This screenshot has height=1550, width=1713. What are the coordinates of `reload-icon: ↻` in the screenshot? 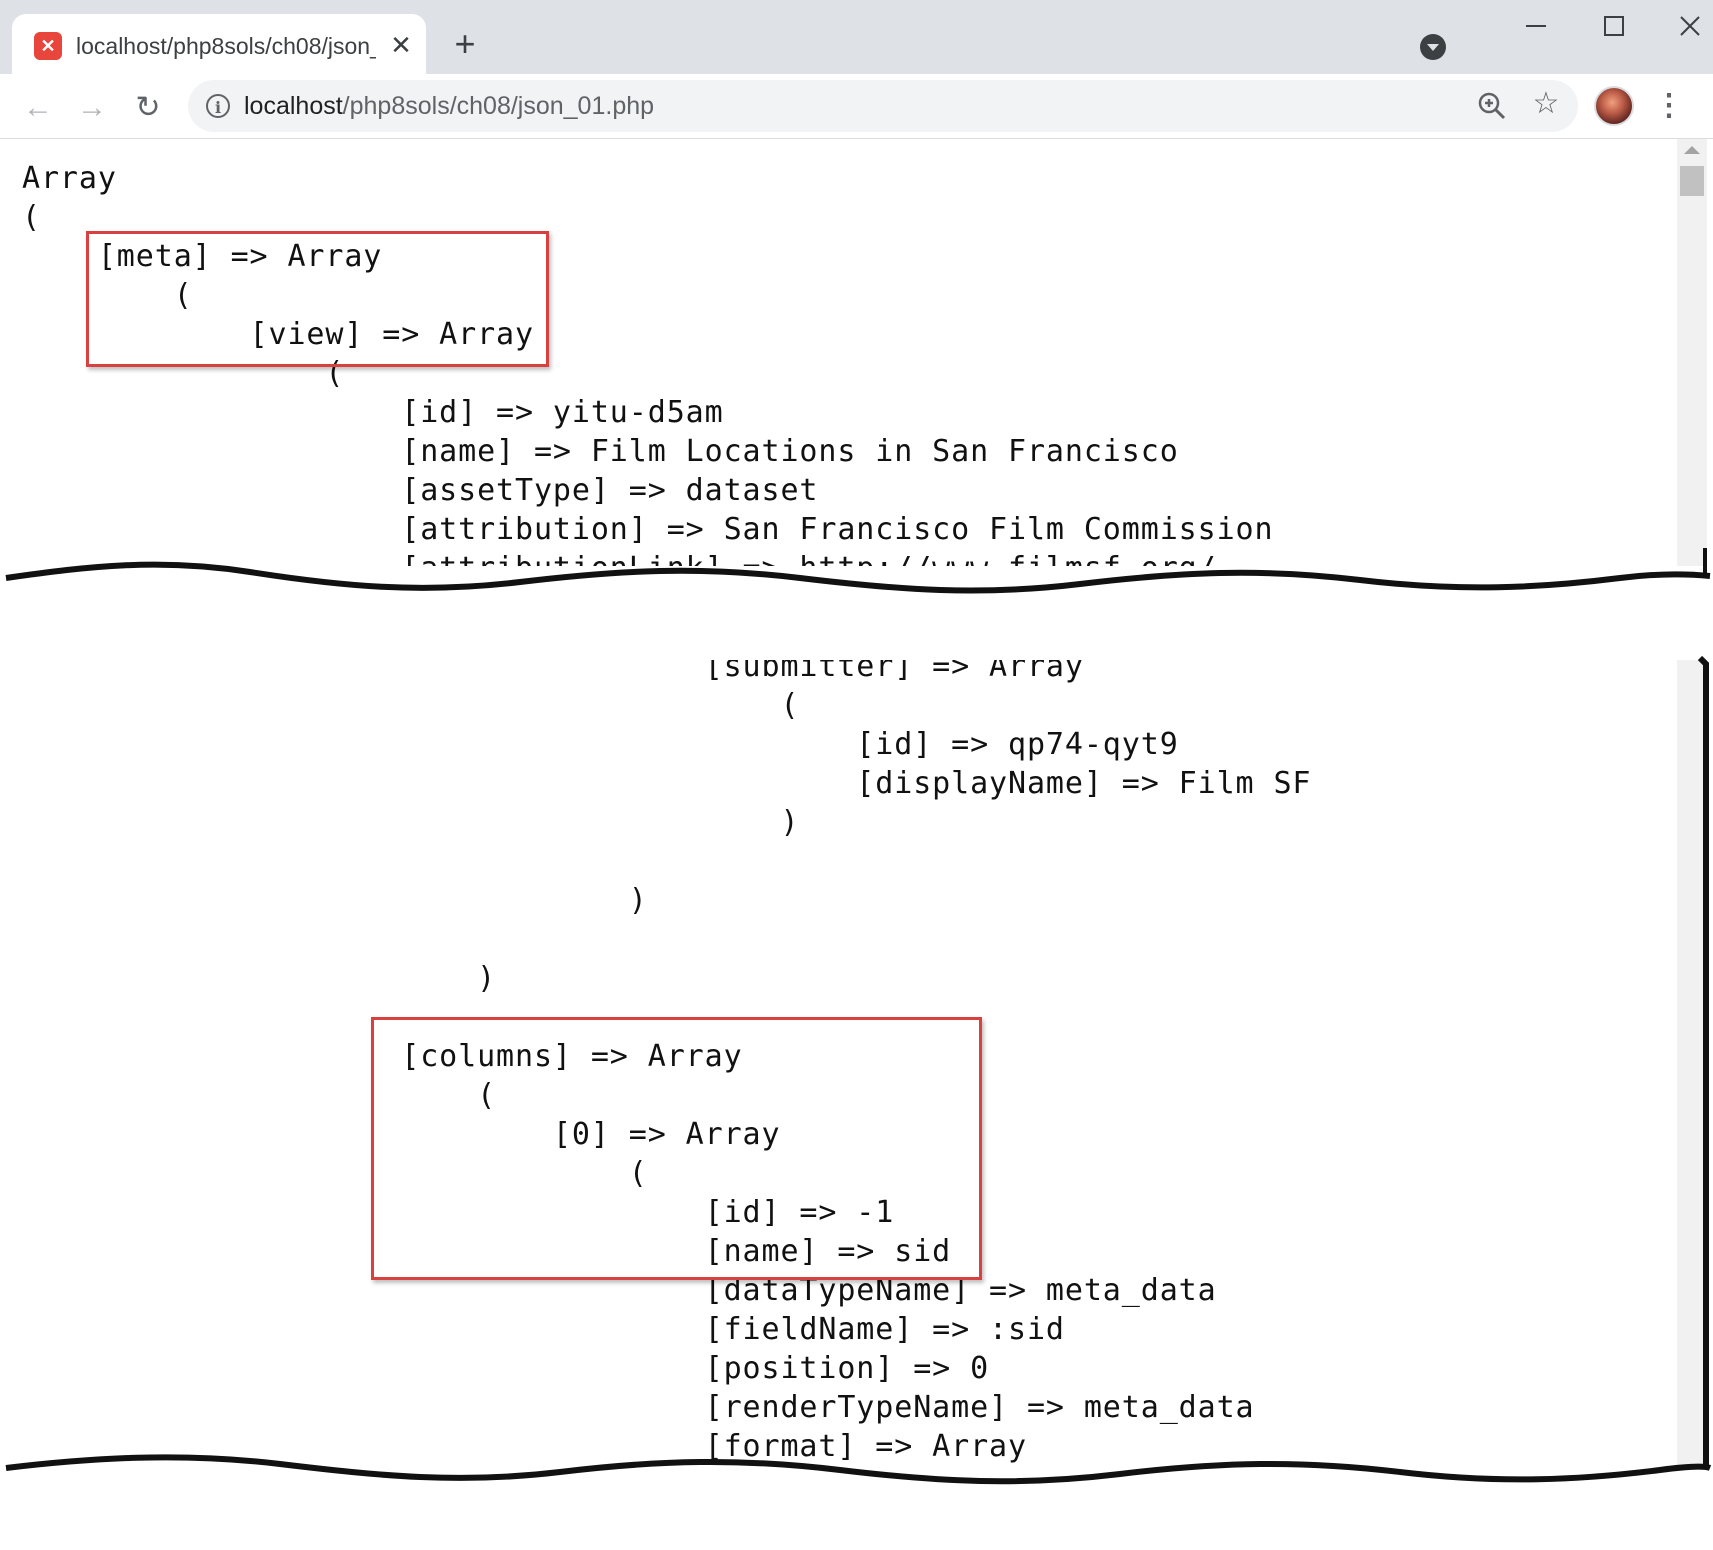 It's located at (148, 108).